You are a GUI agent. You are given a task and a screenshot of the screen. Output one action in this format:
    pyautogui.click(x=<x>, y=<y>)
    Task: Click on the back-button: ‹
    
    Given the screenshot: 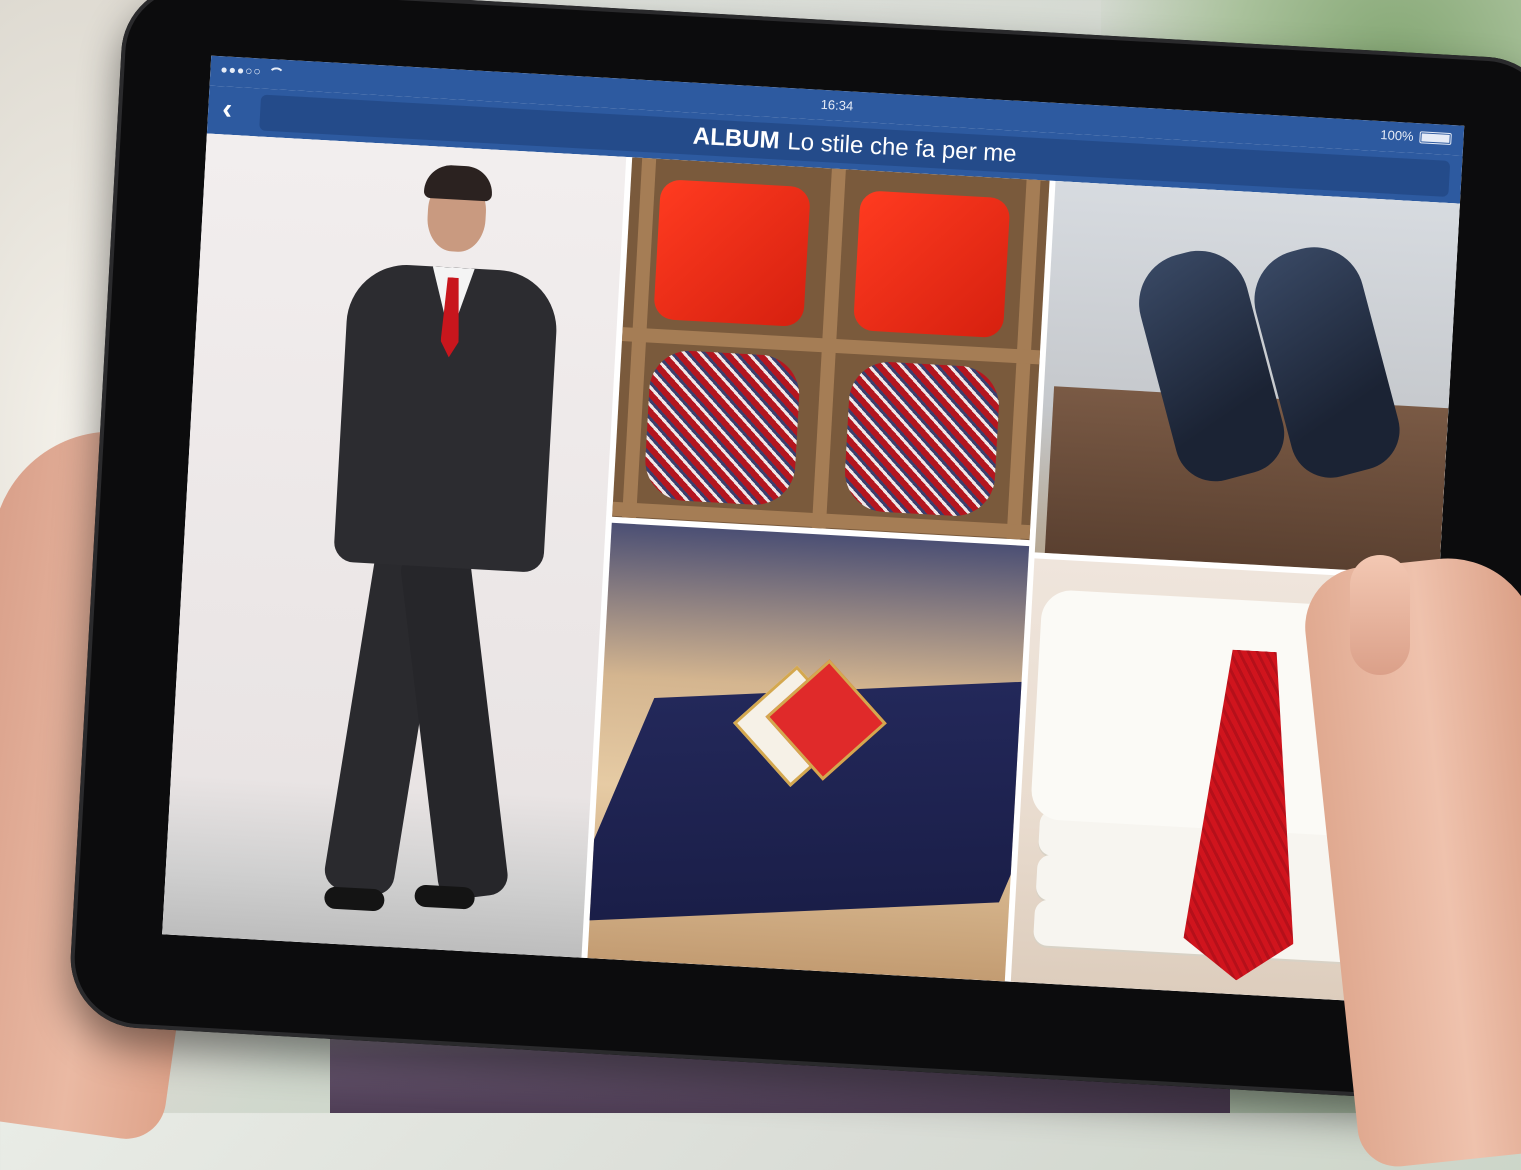 What is the action you would take?
    pyautogui.click(x=236, y=109)
    